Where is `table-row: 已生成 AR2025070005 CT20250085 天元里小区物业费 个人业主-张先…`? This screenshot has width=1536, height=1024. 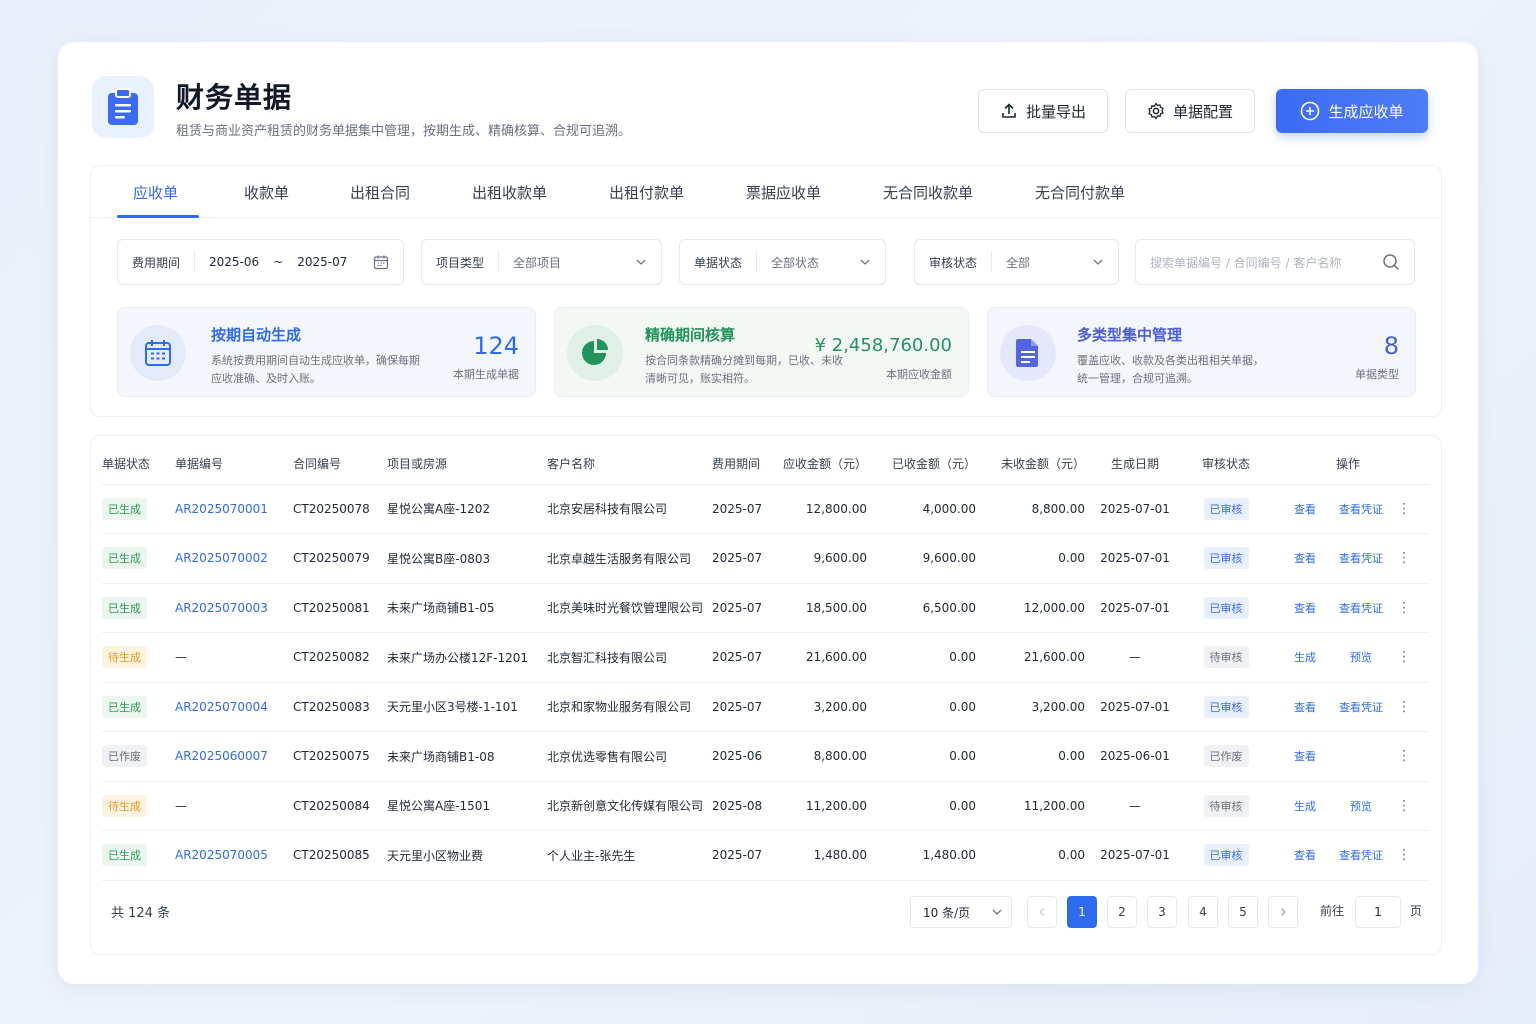
table-row: 已生成 AR2025070005 CT20250085 天元里小区物业费 个人业主-张先… is located at coordinates (765, 855).